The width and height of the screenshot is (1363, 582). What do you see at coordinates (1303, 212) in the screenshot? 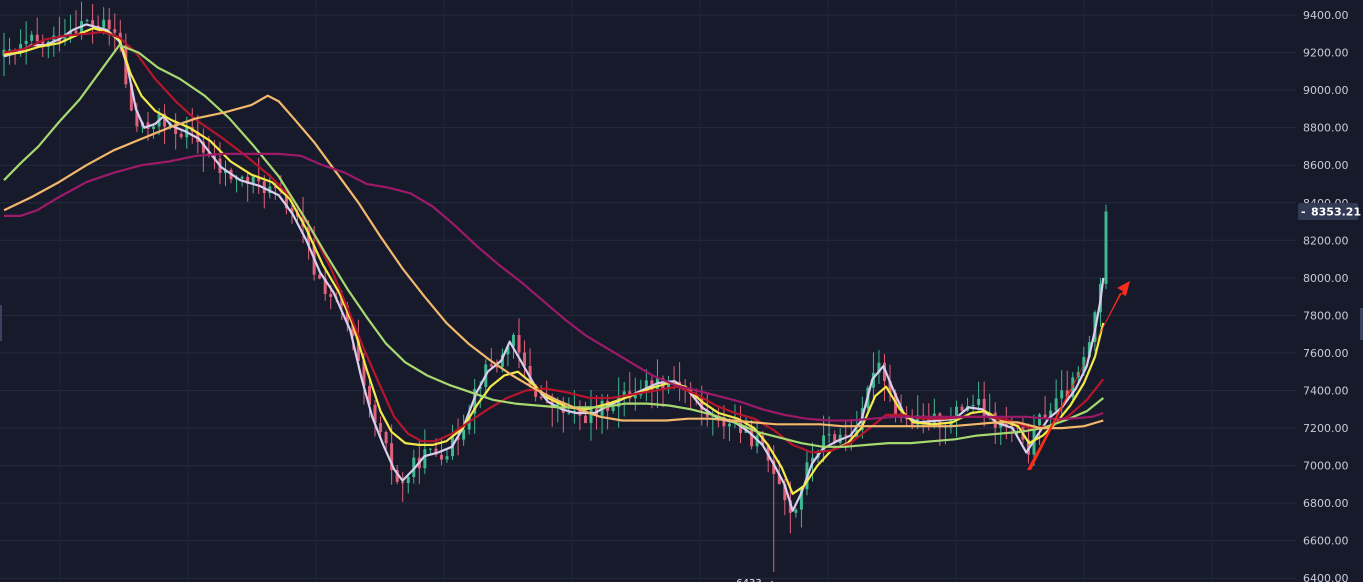
I see `last-price-dash: -` at bounding box center [1303, 212].